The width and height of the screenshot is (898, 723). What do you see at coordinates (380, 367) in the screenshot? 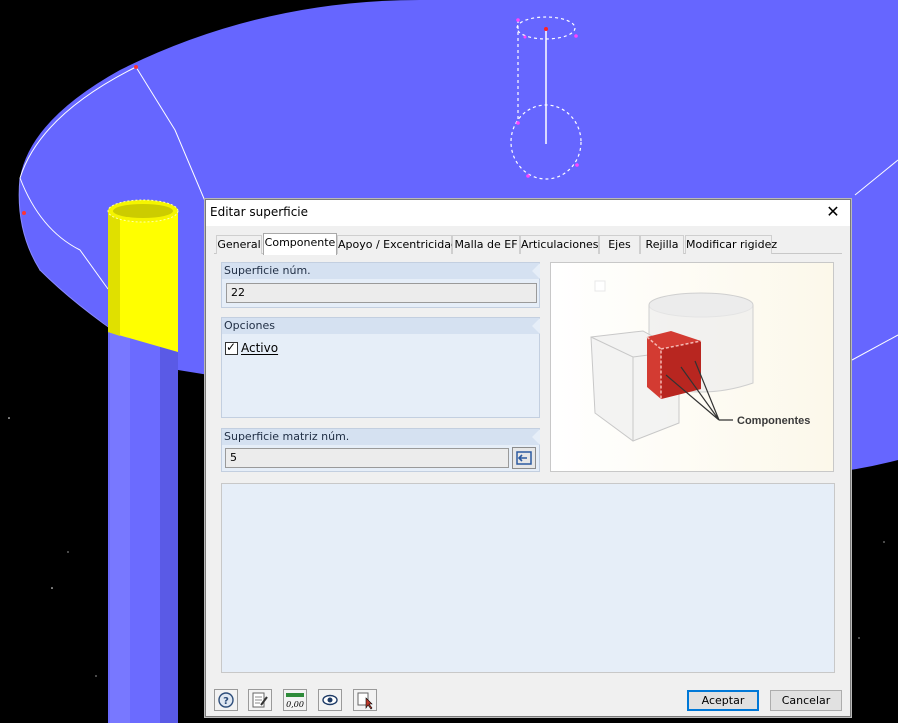
I see `options-group: Opciones ✓ Activo` at bounding box center [380, 367].